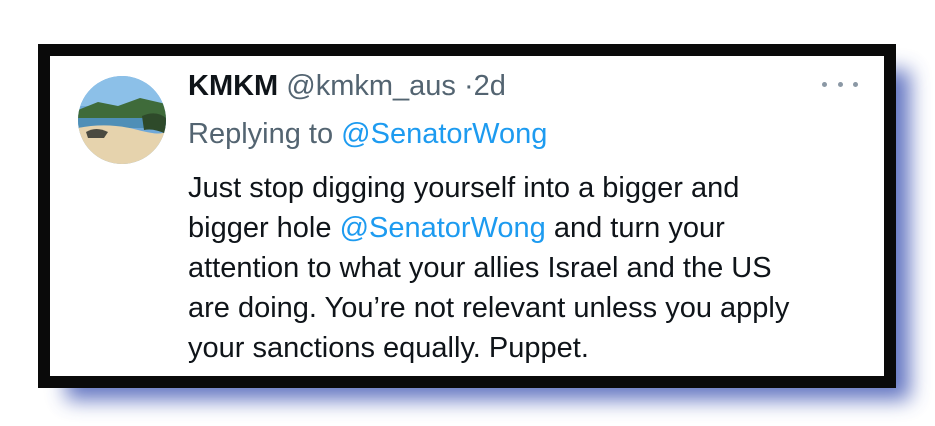  I want to click on display-name: KMKM, so click(233, 86).